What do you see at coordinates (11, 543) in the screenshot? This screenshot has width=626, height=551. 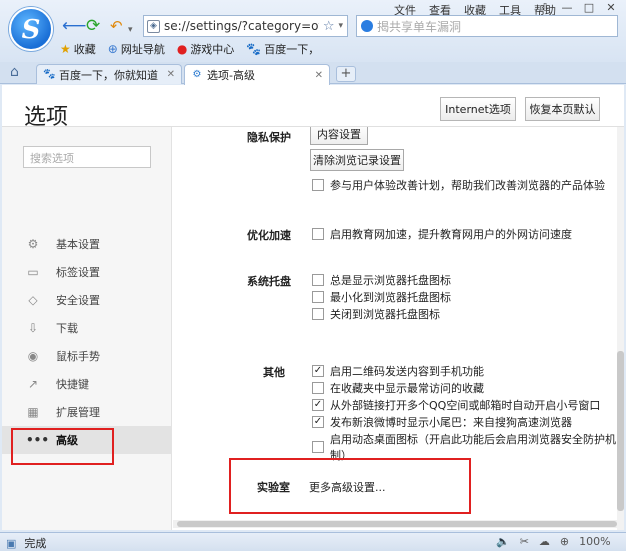 I see `page-status-icon: ▣` at bounding box center [11, 543].